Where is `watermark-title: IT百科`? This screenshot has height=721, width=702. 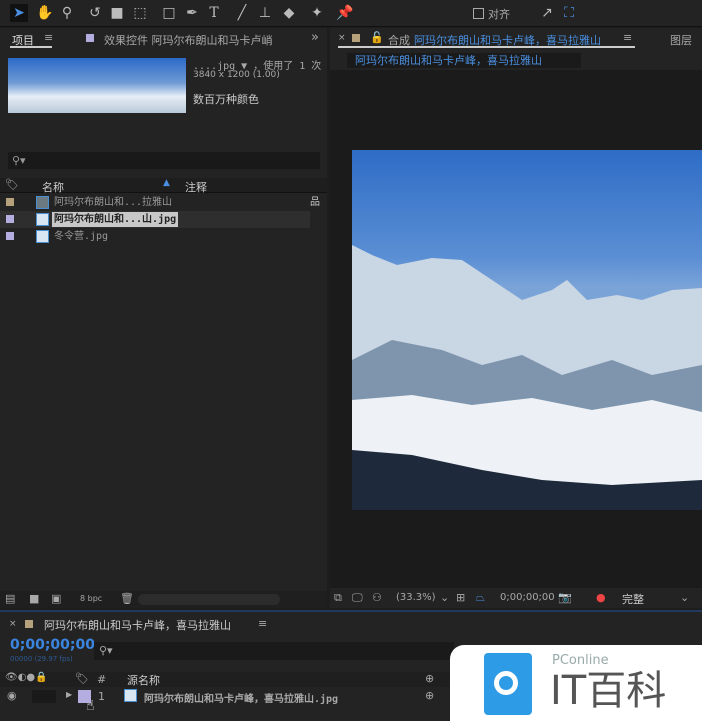
watermark-title: IT百科 is located at coordinates (608, 691).